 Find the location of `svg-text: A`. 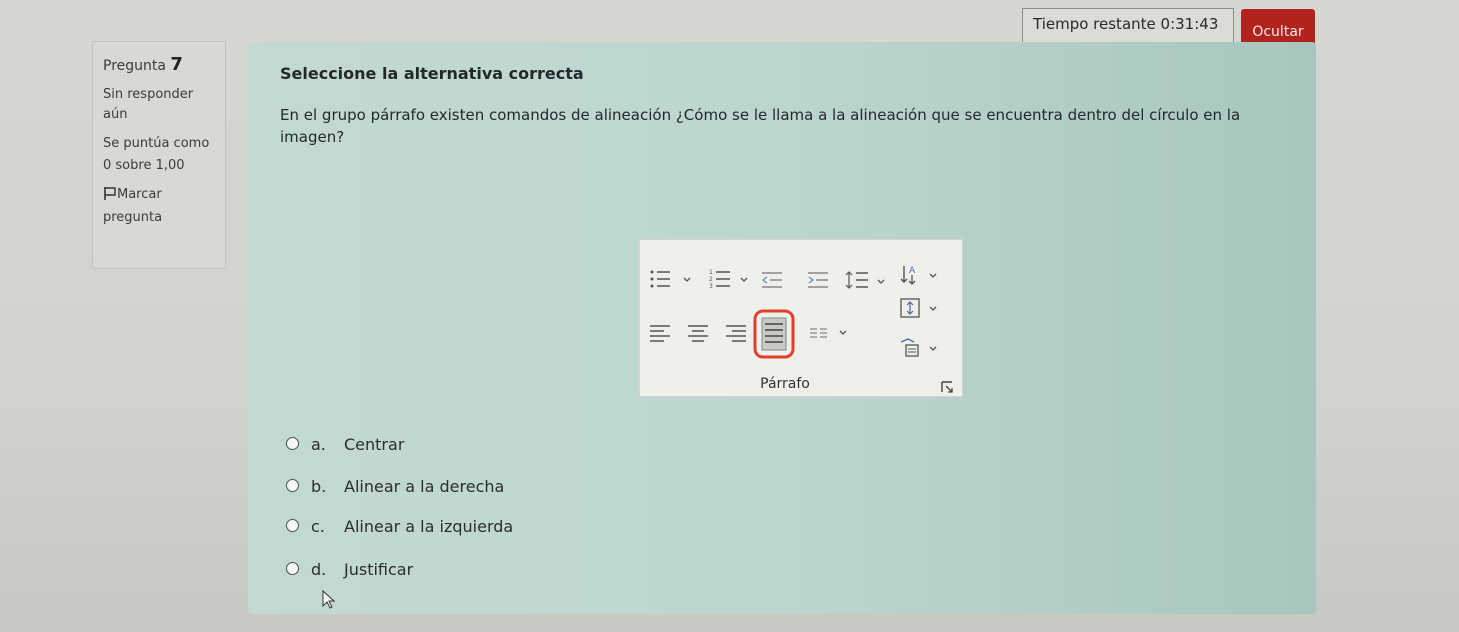

svg-text: A is located at coordinates (912, 271).